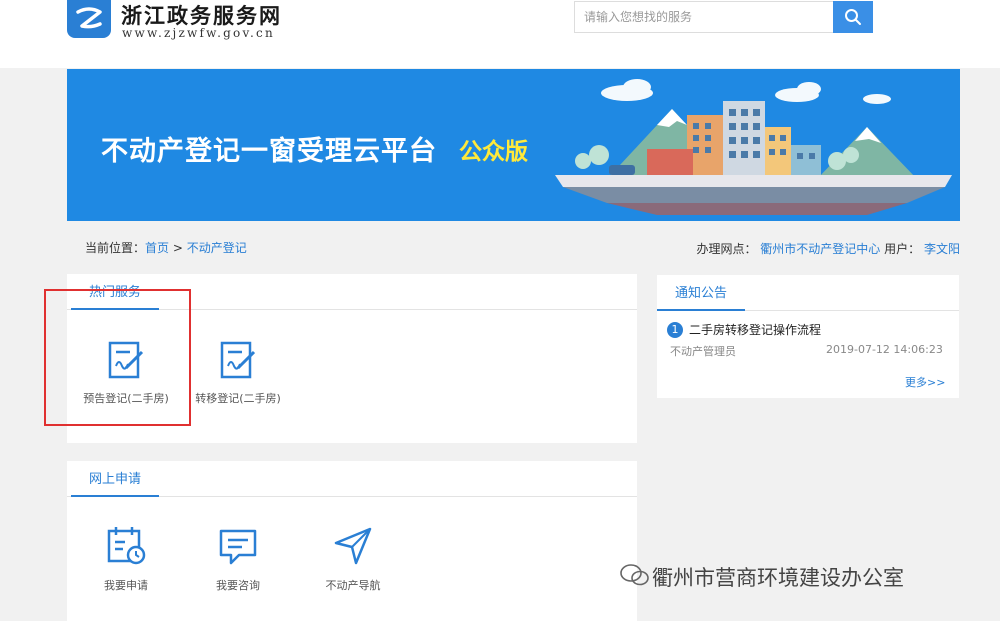 This screenshot has height=621, width=1000. Describe the element at coordinates (238, 360) in the screenshot. I see `form-edit-icon` at that location.